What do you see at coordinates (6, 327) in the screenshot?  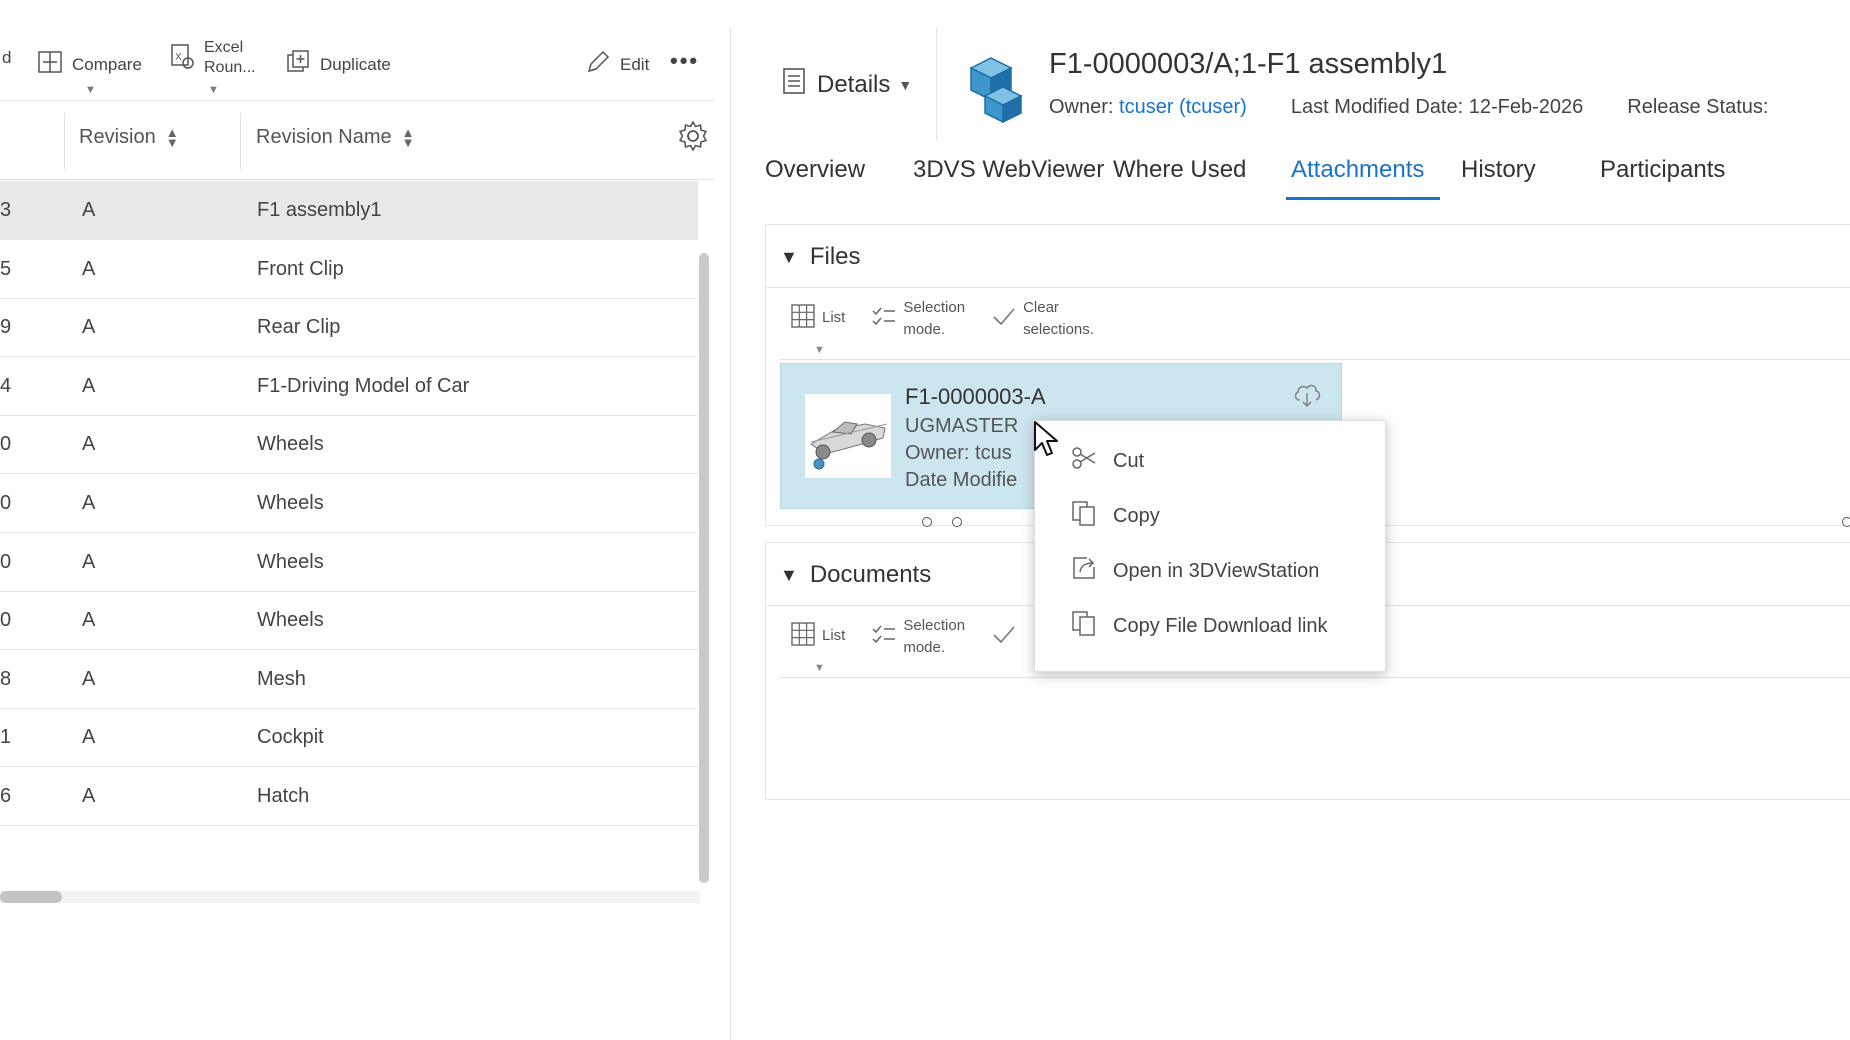 I see `cell-id: 9` at bounding box center [6, 327].